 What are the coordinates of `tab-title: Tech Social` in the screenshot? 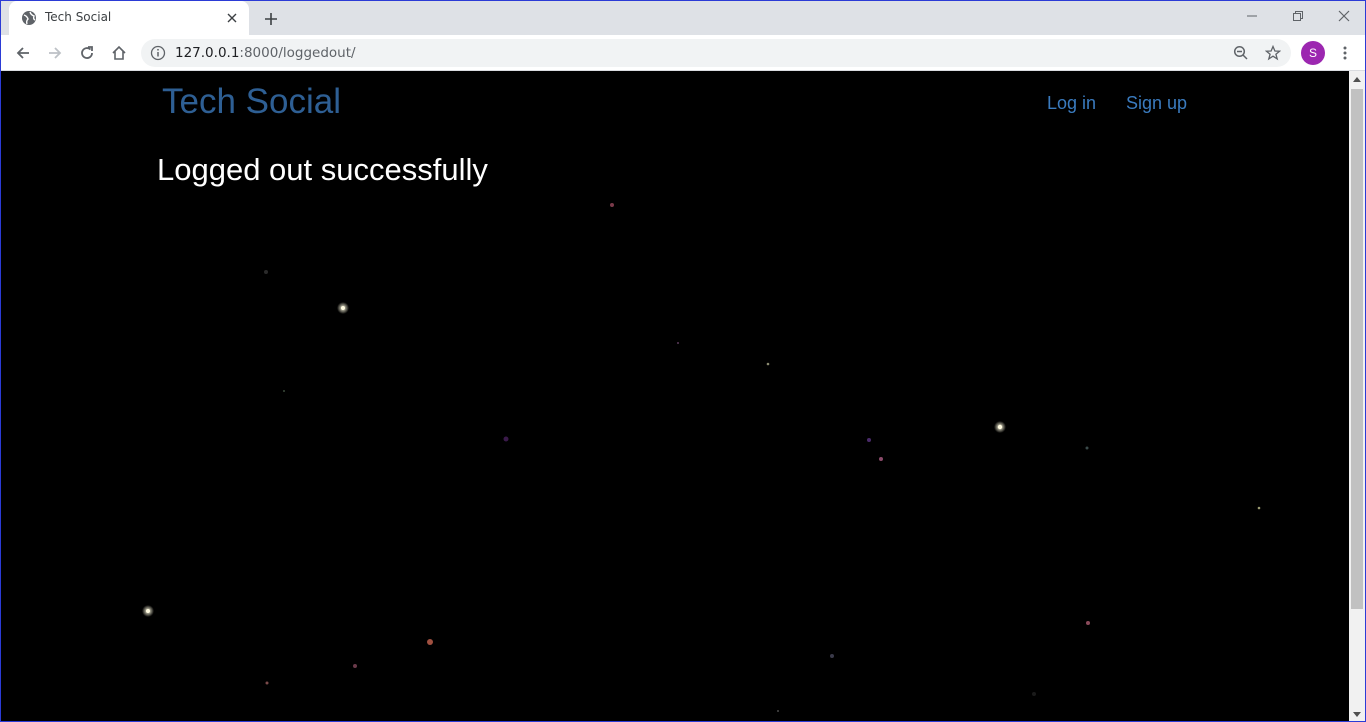 It's located at (78, 17).